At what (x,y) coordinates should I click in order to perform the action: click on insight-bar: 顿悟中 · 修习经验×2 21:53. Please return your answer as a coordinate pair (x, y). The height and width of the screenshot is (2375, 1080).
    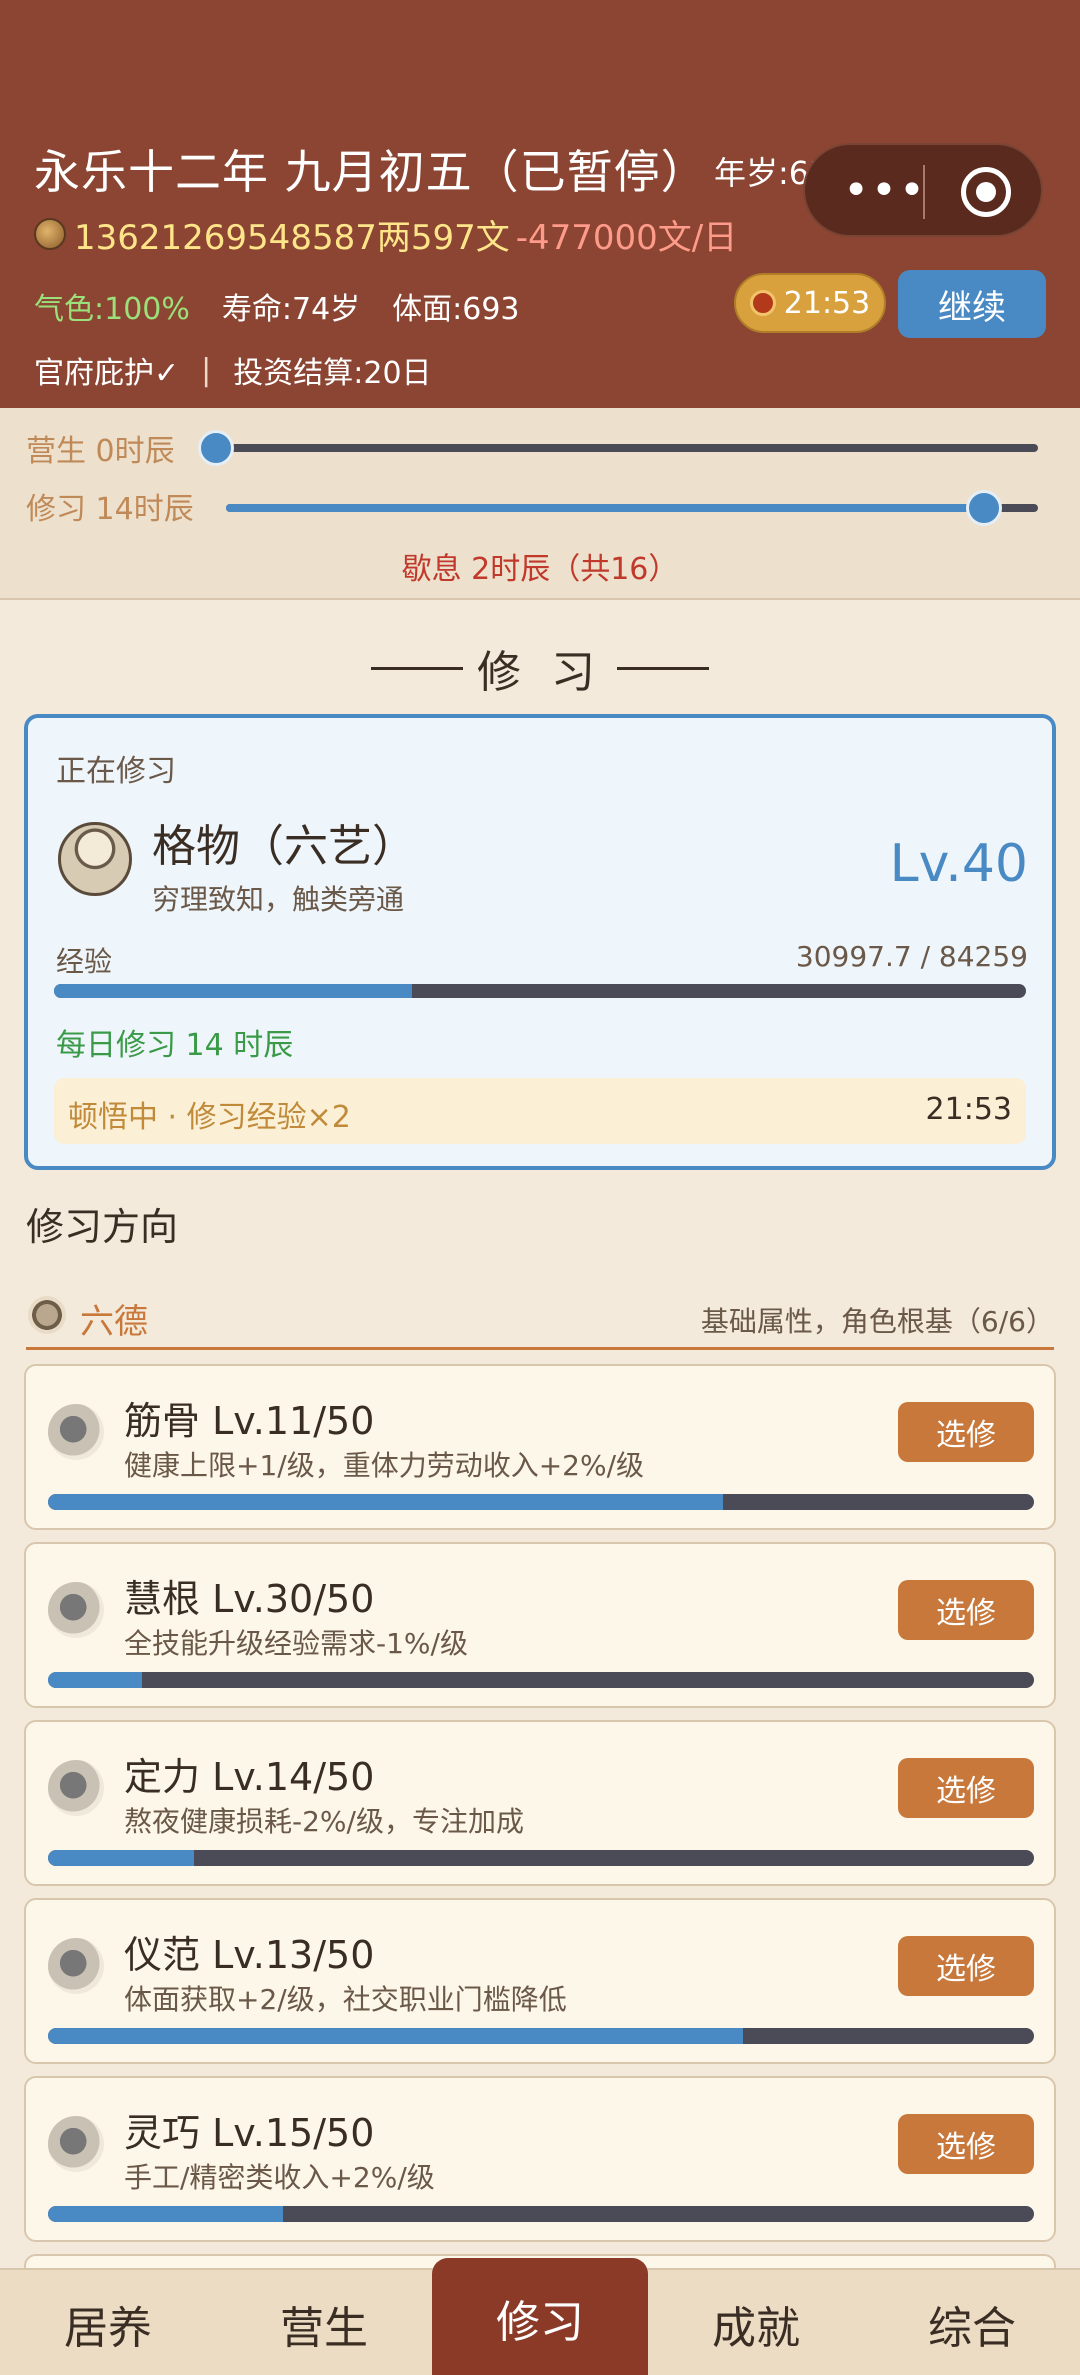
    Looking at the image, I should click on (540, 1111).